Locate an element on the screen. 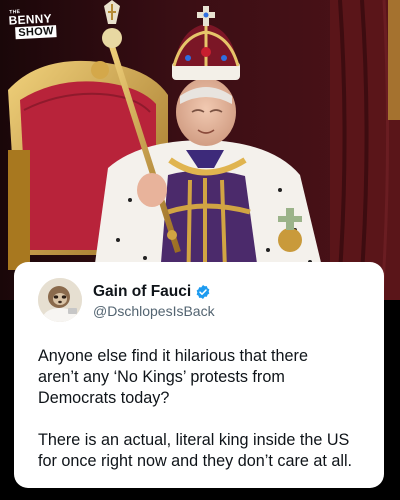 This screenshot has width=400, height=500. user-handle: @DschlopesIsBack is located at coordinates (154, 311).